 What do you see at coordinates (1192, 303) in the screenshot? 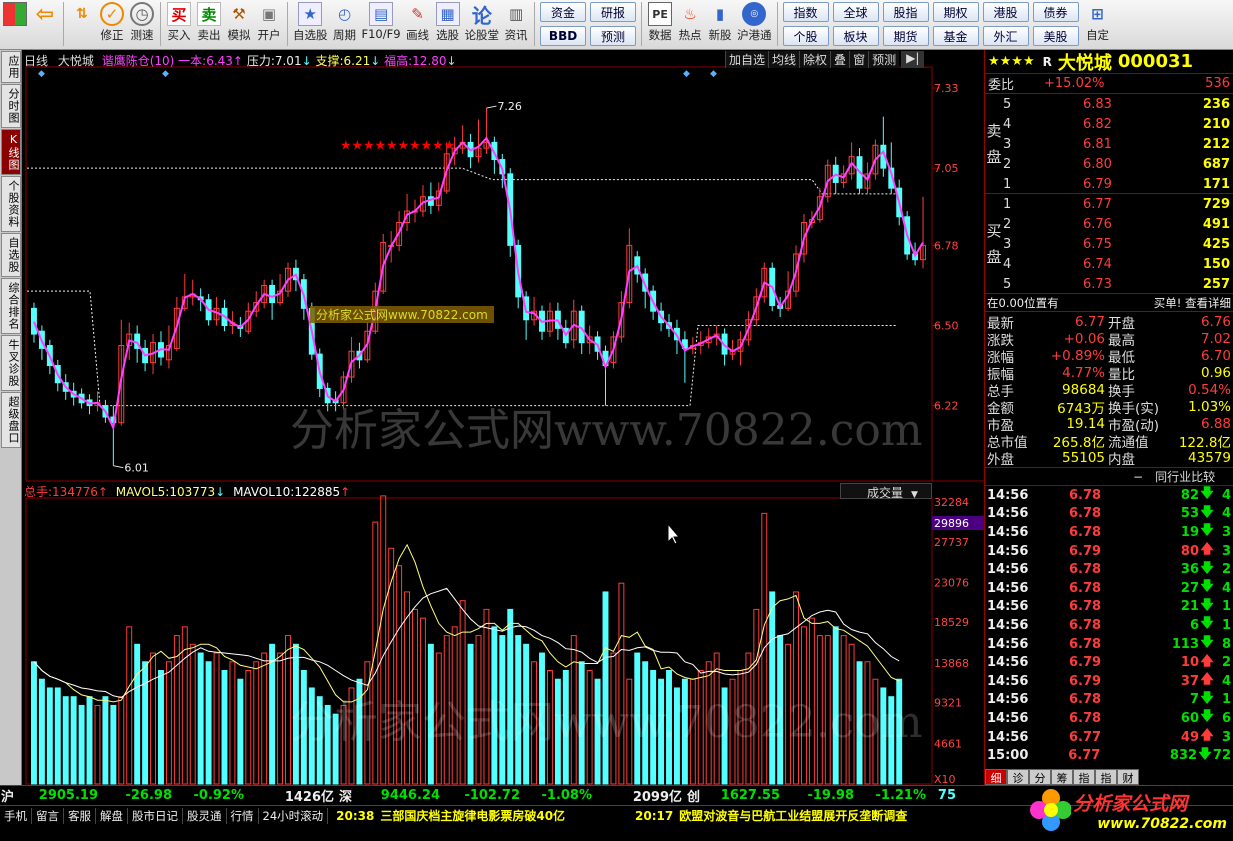
I see `view-detail-link: 买单! 查看详细` at bounding box center [1192, 303].